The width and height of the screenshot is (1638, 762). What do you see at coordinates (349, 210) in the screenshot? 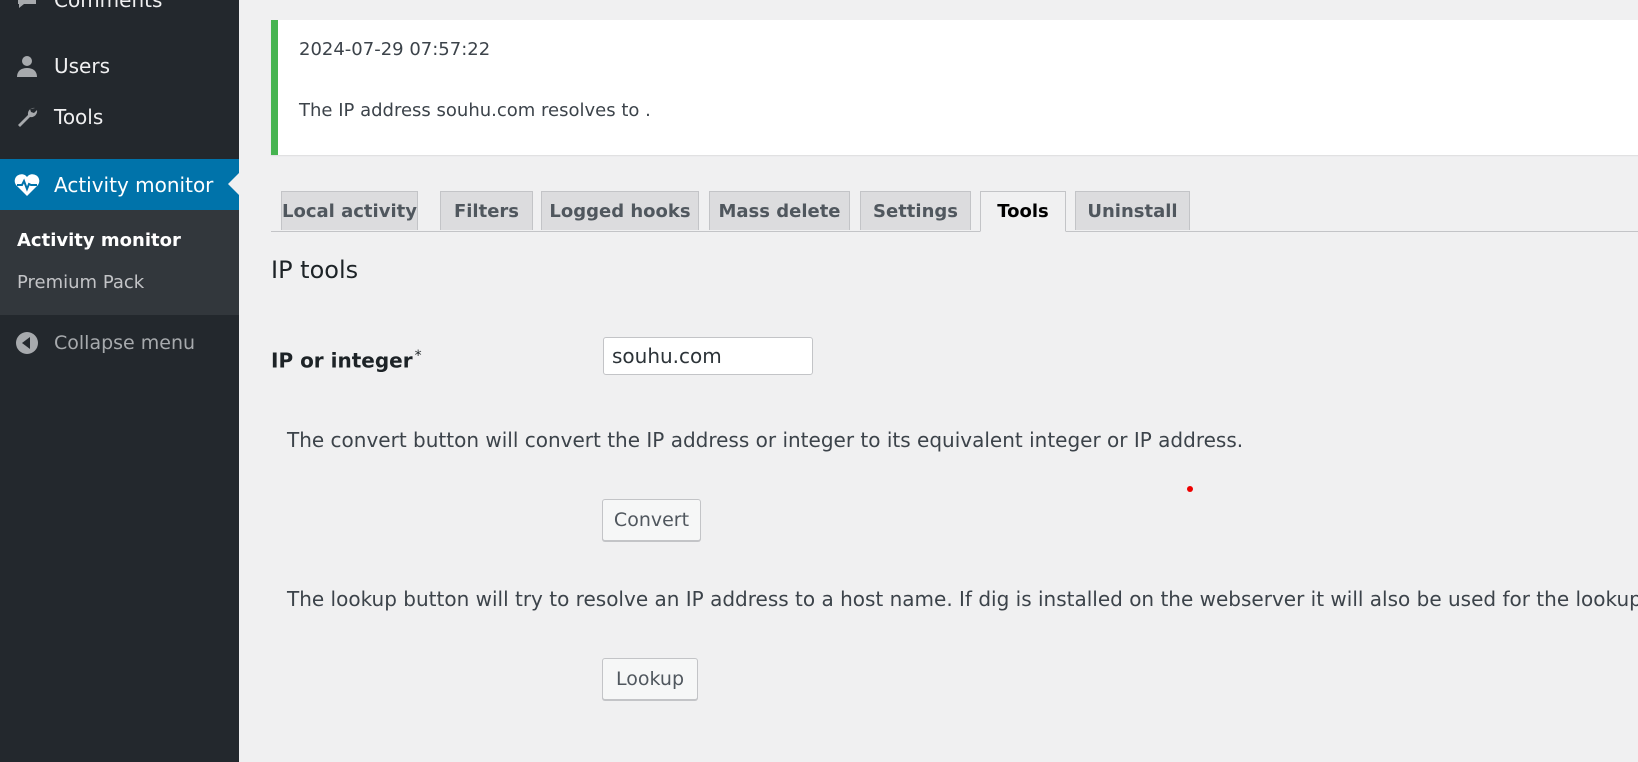
I see `tab-local-activity: Local activity` at bounding box center [349, 210].